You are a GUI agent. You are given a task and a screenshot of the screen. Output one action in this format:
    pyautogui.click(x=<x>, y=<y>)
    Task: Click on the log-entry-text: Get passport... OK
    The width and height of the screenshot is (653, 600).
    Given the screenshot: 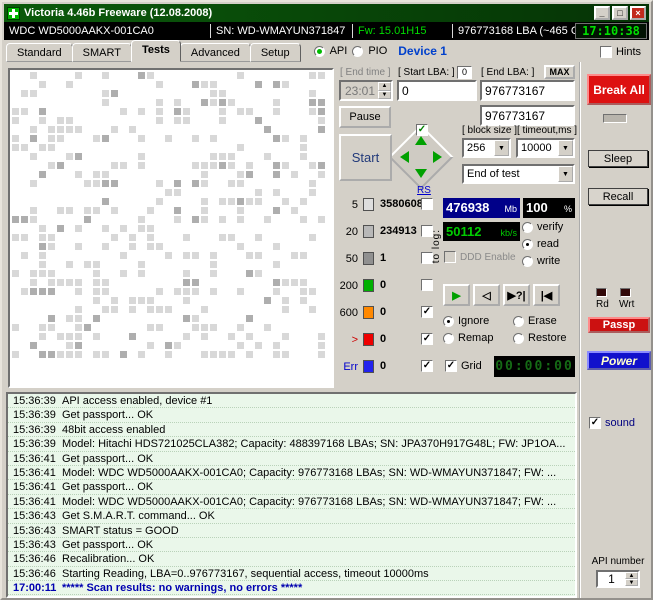 What is the action you would take?
    pyautogui.click(x=108, y=544)
    